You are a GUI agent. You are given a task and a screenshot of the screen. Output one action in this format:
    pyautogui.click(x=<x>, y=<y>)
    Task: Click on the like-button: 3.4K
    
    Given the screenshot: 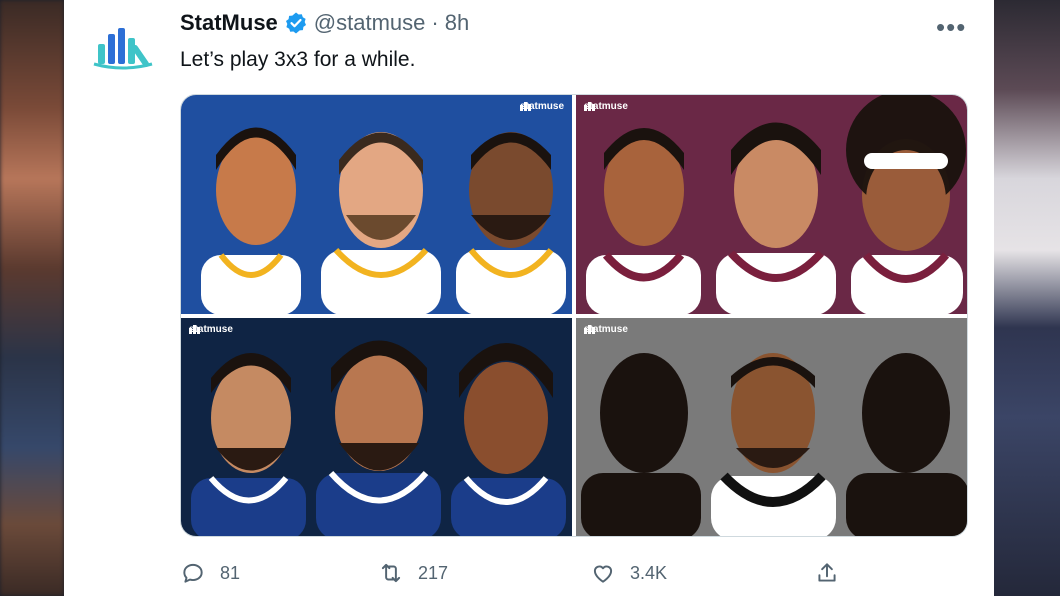 What is the action you would take?
    pyautogui.click(x=628, y=573)
    